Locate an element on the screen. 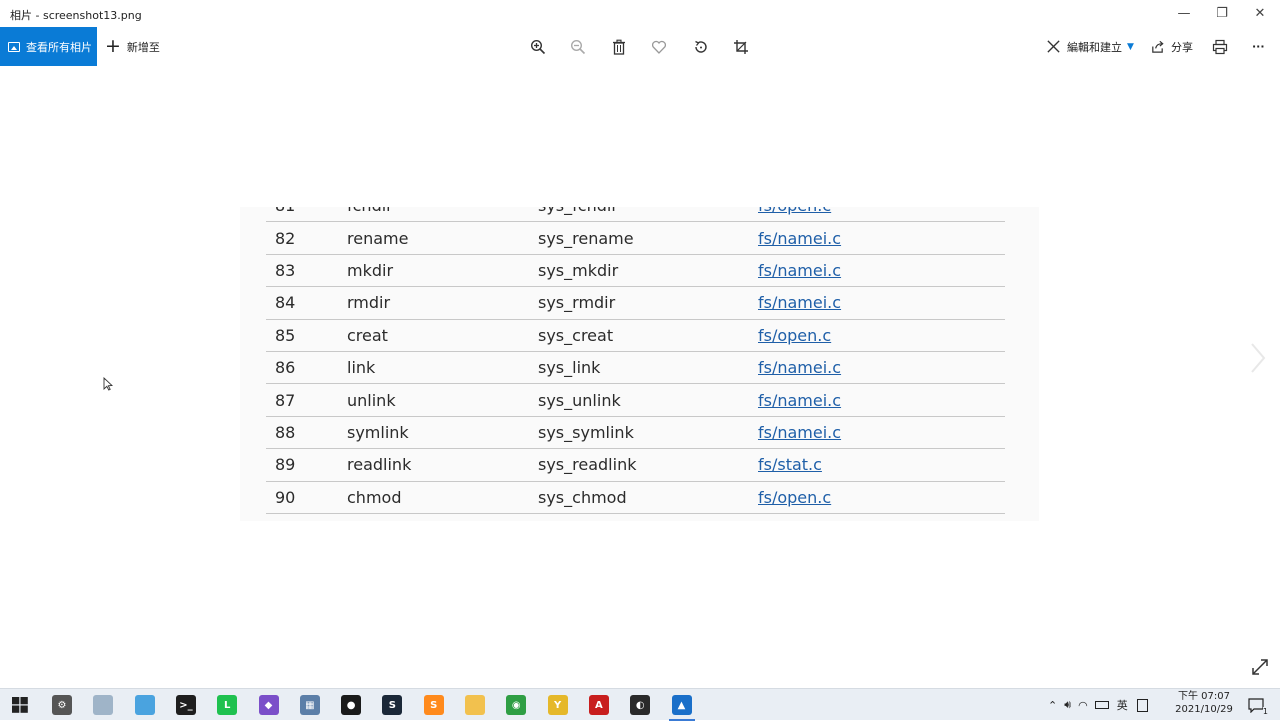 This screenshot has width=1280, height=721. steam-icon: S is located at coordinates (392, 705).